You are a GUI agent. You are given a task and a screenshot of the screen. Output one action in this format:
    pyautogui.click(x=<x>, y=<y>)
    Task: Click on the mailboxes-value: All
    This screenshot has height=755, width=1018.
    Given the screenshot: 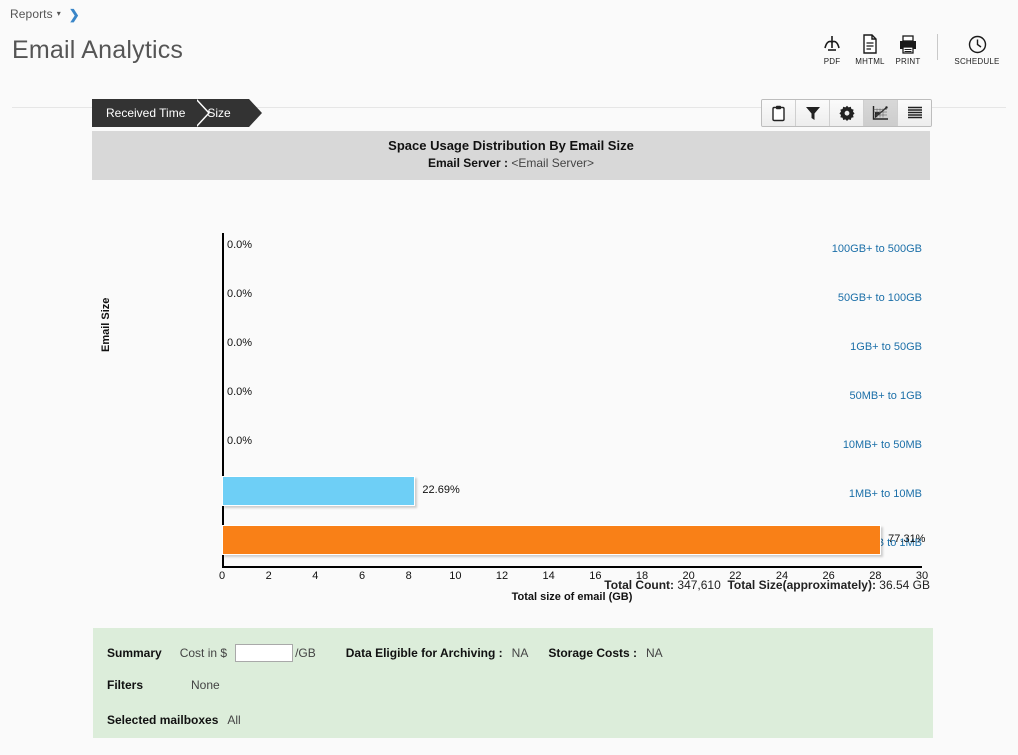 What is the action you would take?
    pyautogui.click(x=234, y=720)
    